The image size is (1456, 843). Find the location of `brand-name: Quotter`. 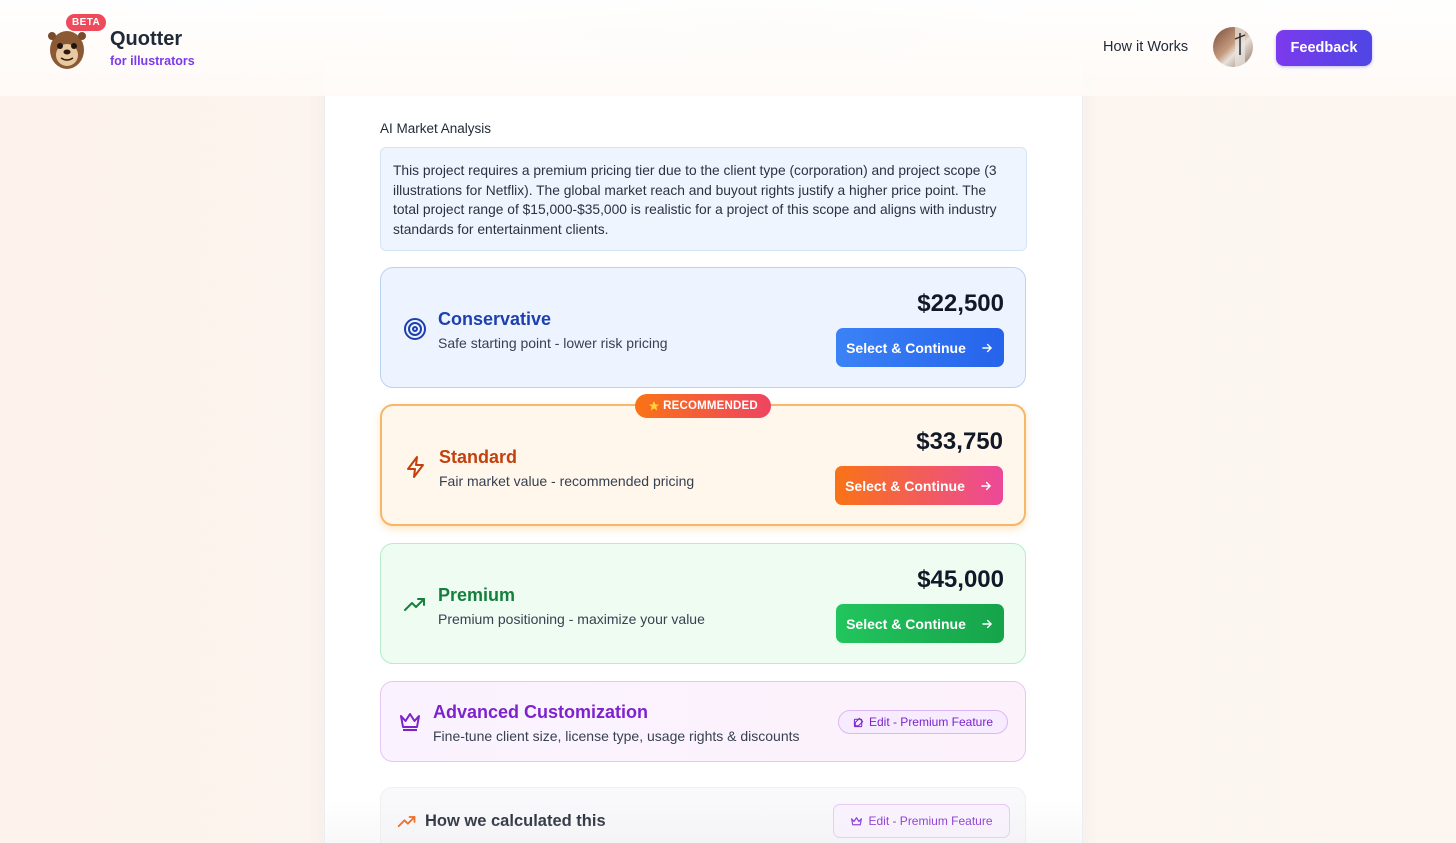

brand-name: Quotter is located at coordinates (146, 39).